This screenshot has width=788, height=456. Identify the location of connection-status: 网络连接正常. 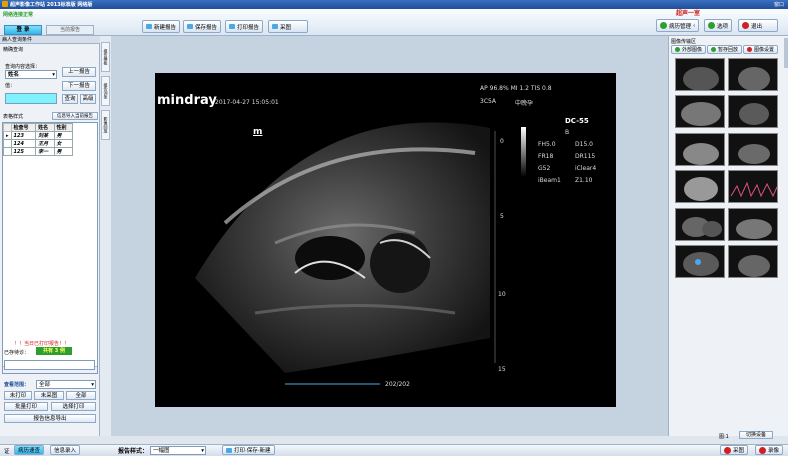
(18, 15).